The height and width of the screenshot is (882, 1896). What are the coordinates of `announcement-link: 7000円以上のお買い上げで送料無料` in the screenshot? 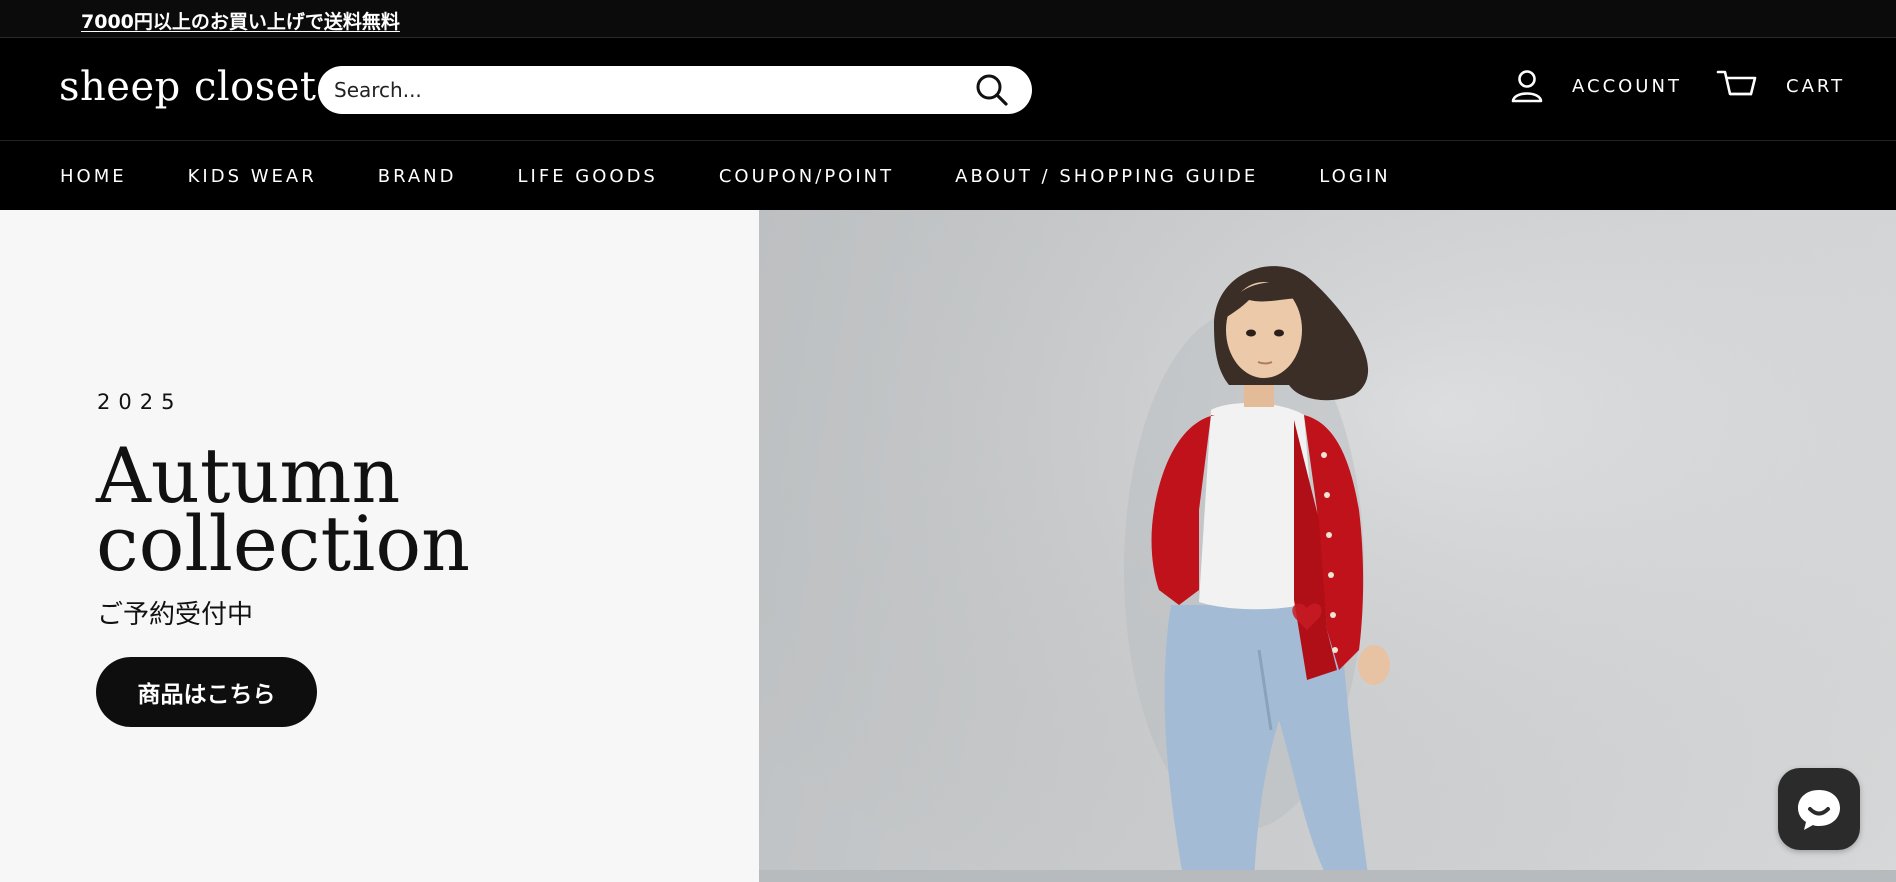 It's located at (240, 20).